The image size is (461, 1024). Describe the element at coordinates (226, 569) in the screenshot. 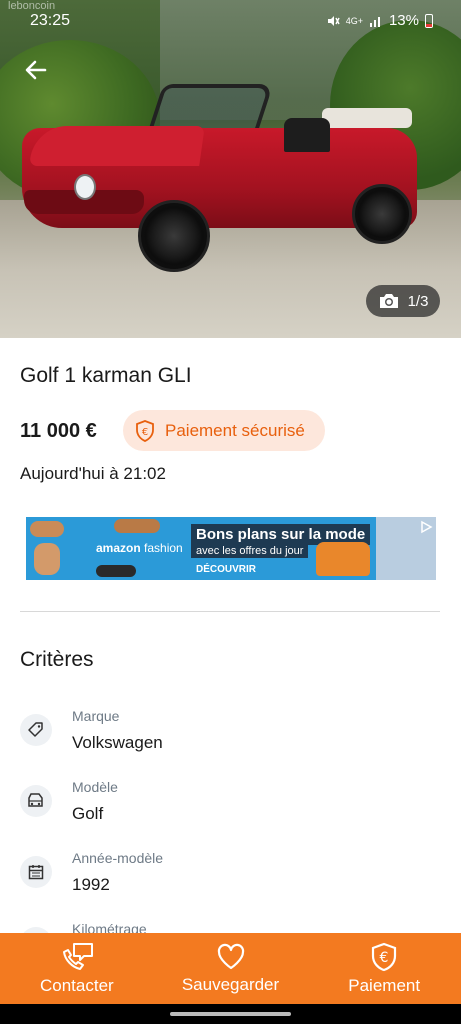

I see `ad-cta: DÉCOUVRIR` at that location.